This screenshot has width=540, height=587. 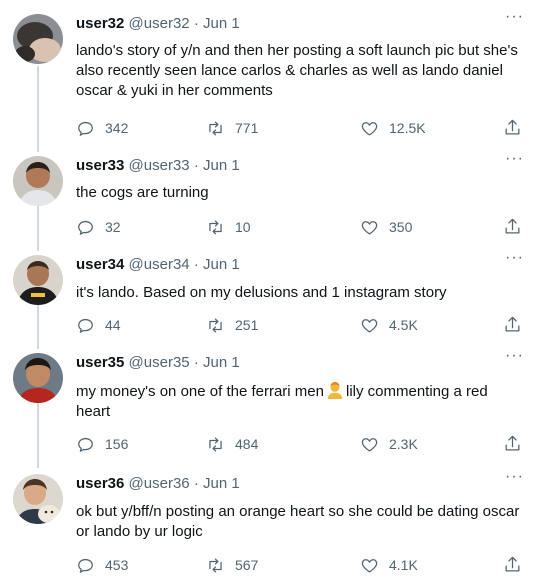 What do you see at coordinates (100, 483) in the screenshot?
I see `user-name: user36` at bounding box center [100, 483].